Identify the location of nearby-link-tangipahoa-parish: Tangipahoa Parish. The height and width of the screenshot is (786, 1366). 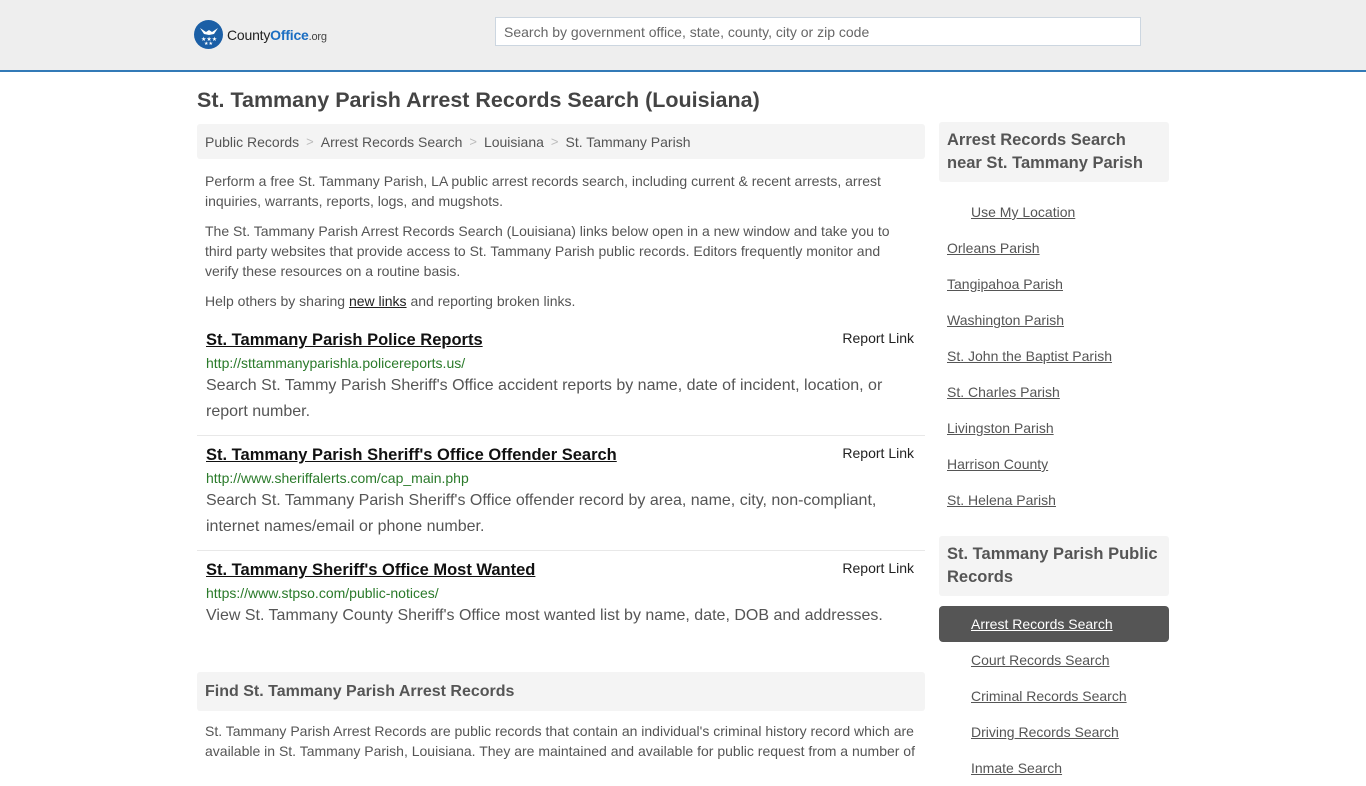
(1005, 284).